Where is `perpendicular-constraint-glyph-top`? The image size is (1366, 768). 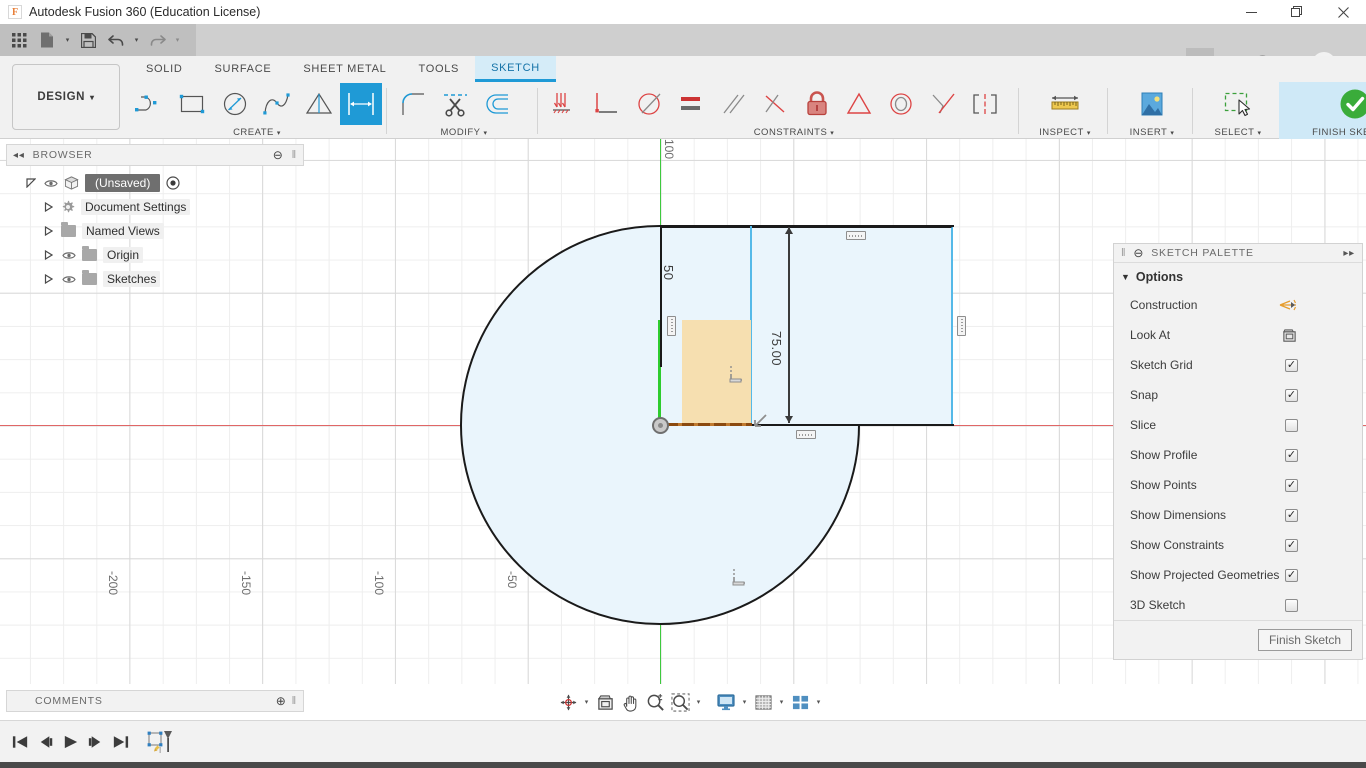 perpendicular-constraint-glyph-top is located at coordinates (737, 375).